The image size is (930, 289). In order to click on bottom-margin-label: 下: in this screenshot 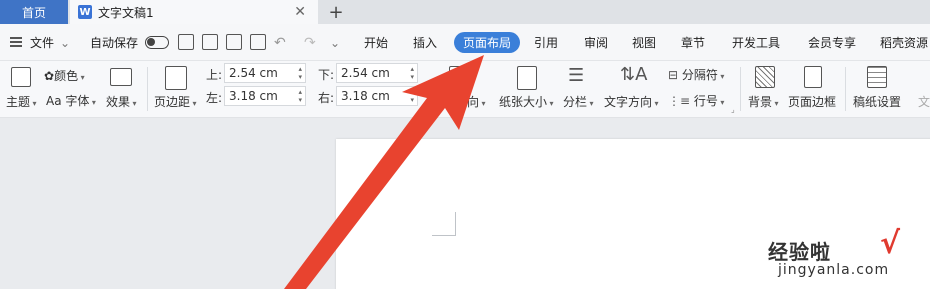, I will do `click(326, 75)`.